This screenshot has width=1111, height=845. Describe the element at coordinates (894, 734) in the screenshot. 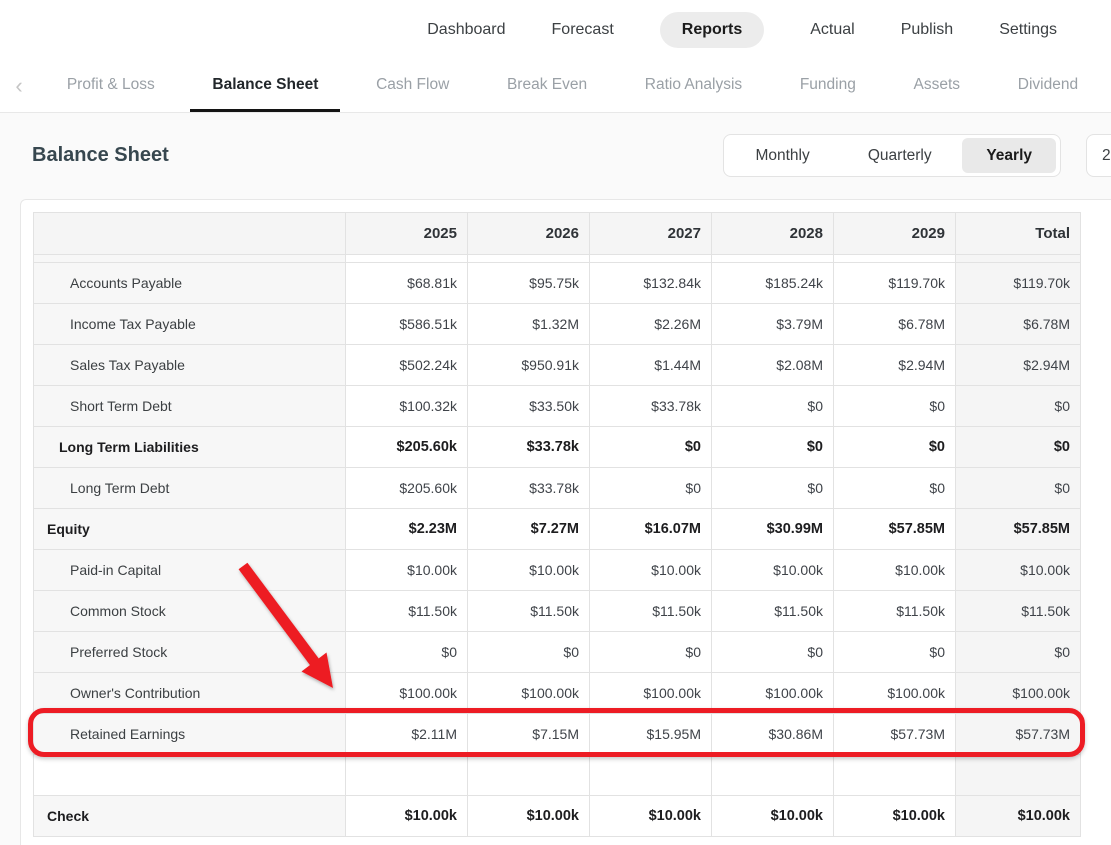

I see `cell-value: $57.73M` at that location.